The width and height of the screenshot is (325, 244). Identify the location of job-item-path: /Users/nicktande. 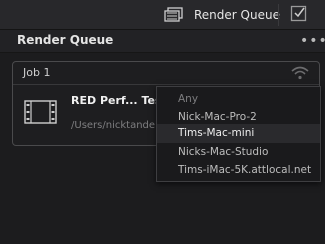
(113, 125).